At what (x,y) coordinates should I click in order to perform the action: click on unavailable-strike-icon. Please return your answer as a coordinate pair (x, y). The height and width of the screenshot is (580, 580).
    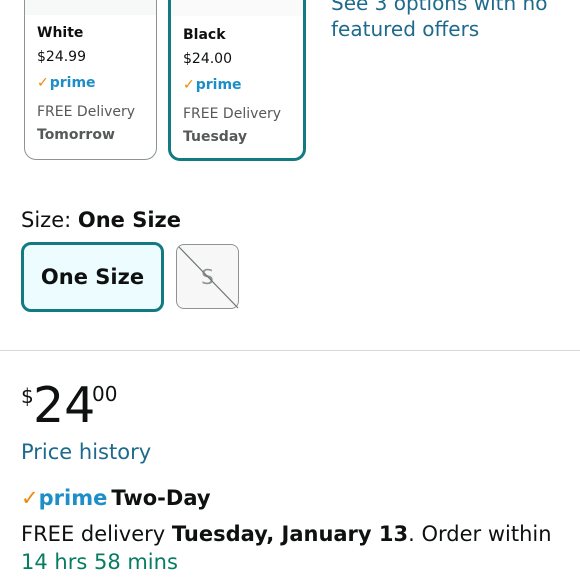
    Looking at the image, I should click on (208, 277).